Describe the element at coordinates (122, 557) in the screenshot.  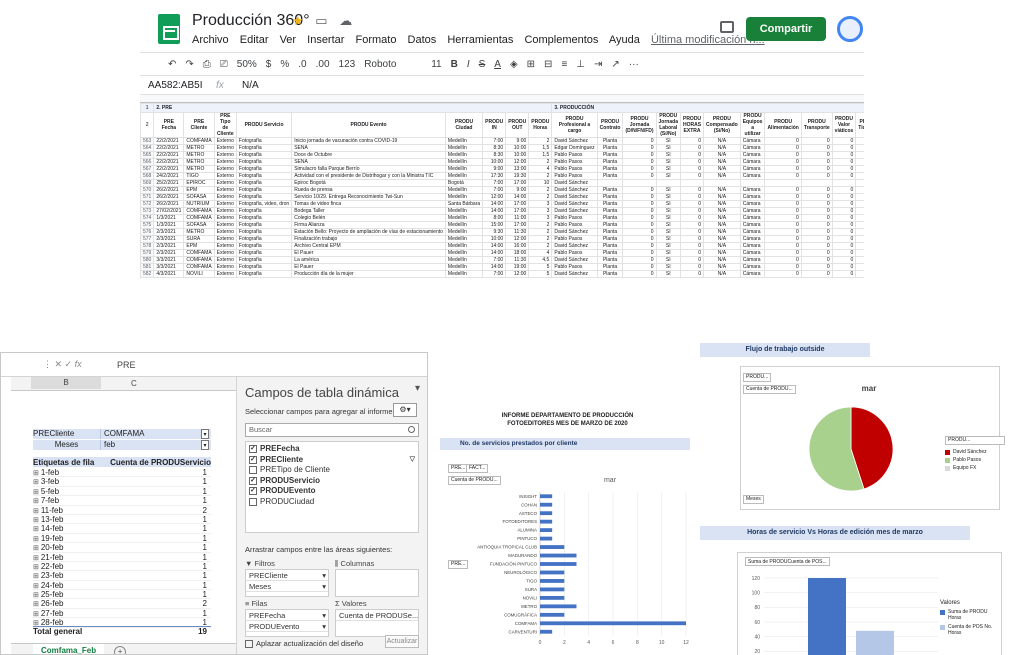
I see `pivot-row: 21-feb 1` at that location.